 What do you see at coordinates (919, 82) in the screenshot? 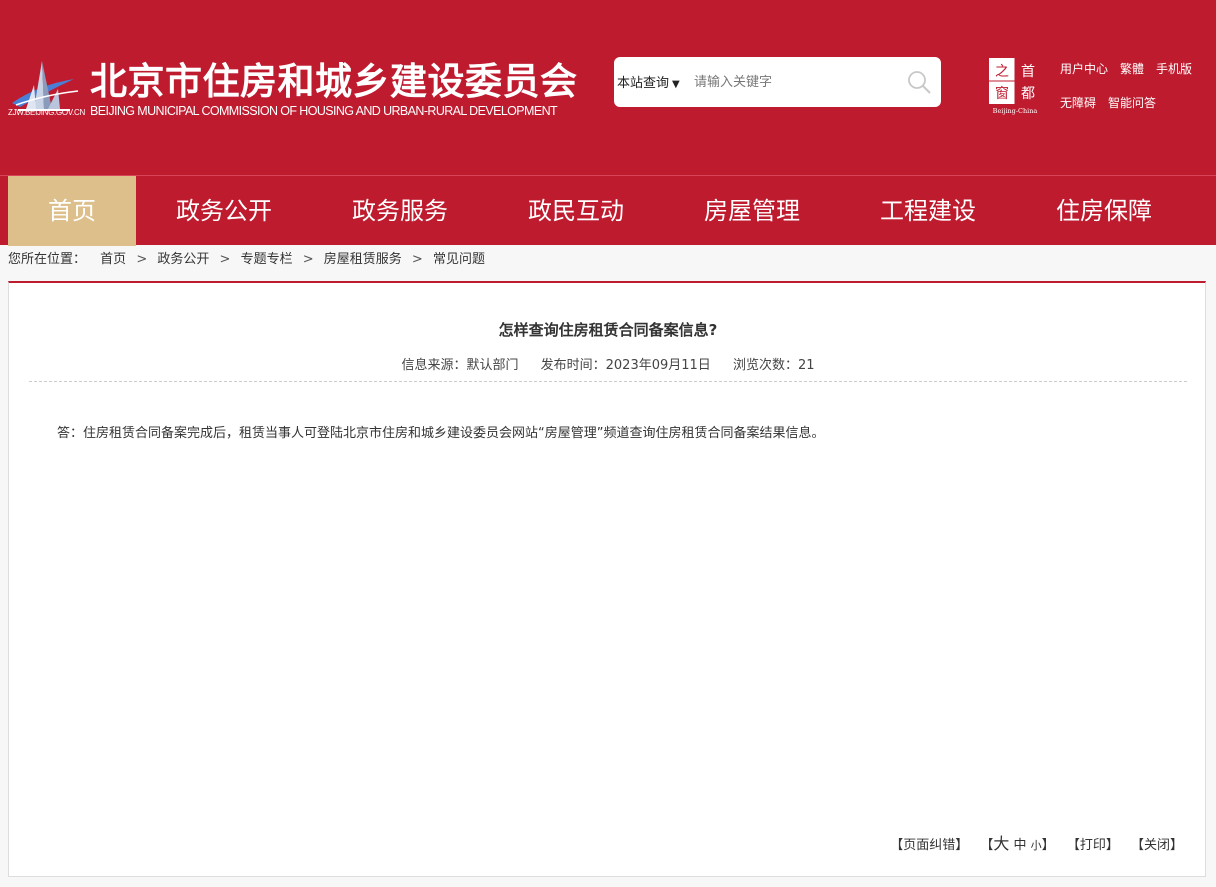
I see `search-icon` at bounding box center [919, 82].